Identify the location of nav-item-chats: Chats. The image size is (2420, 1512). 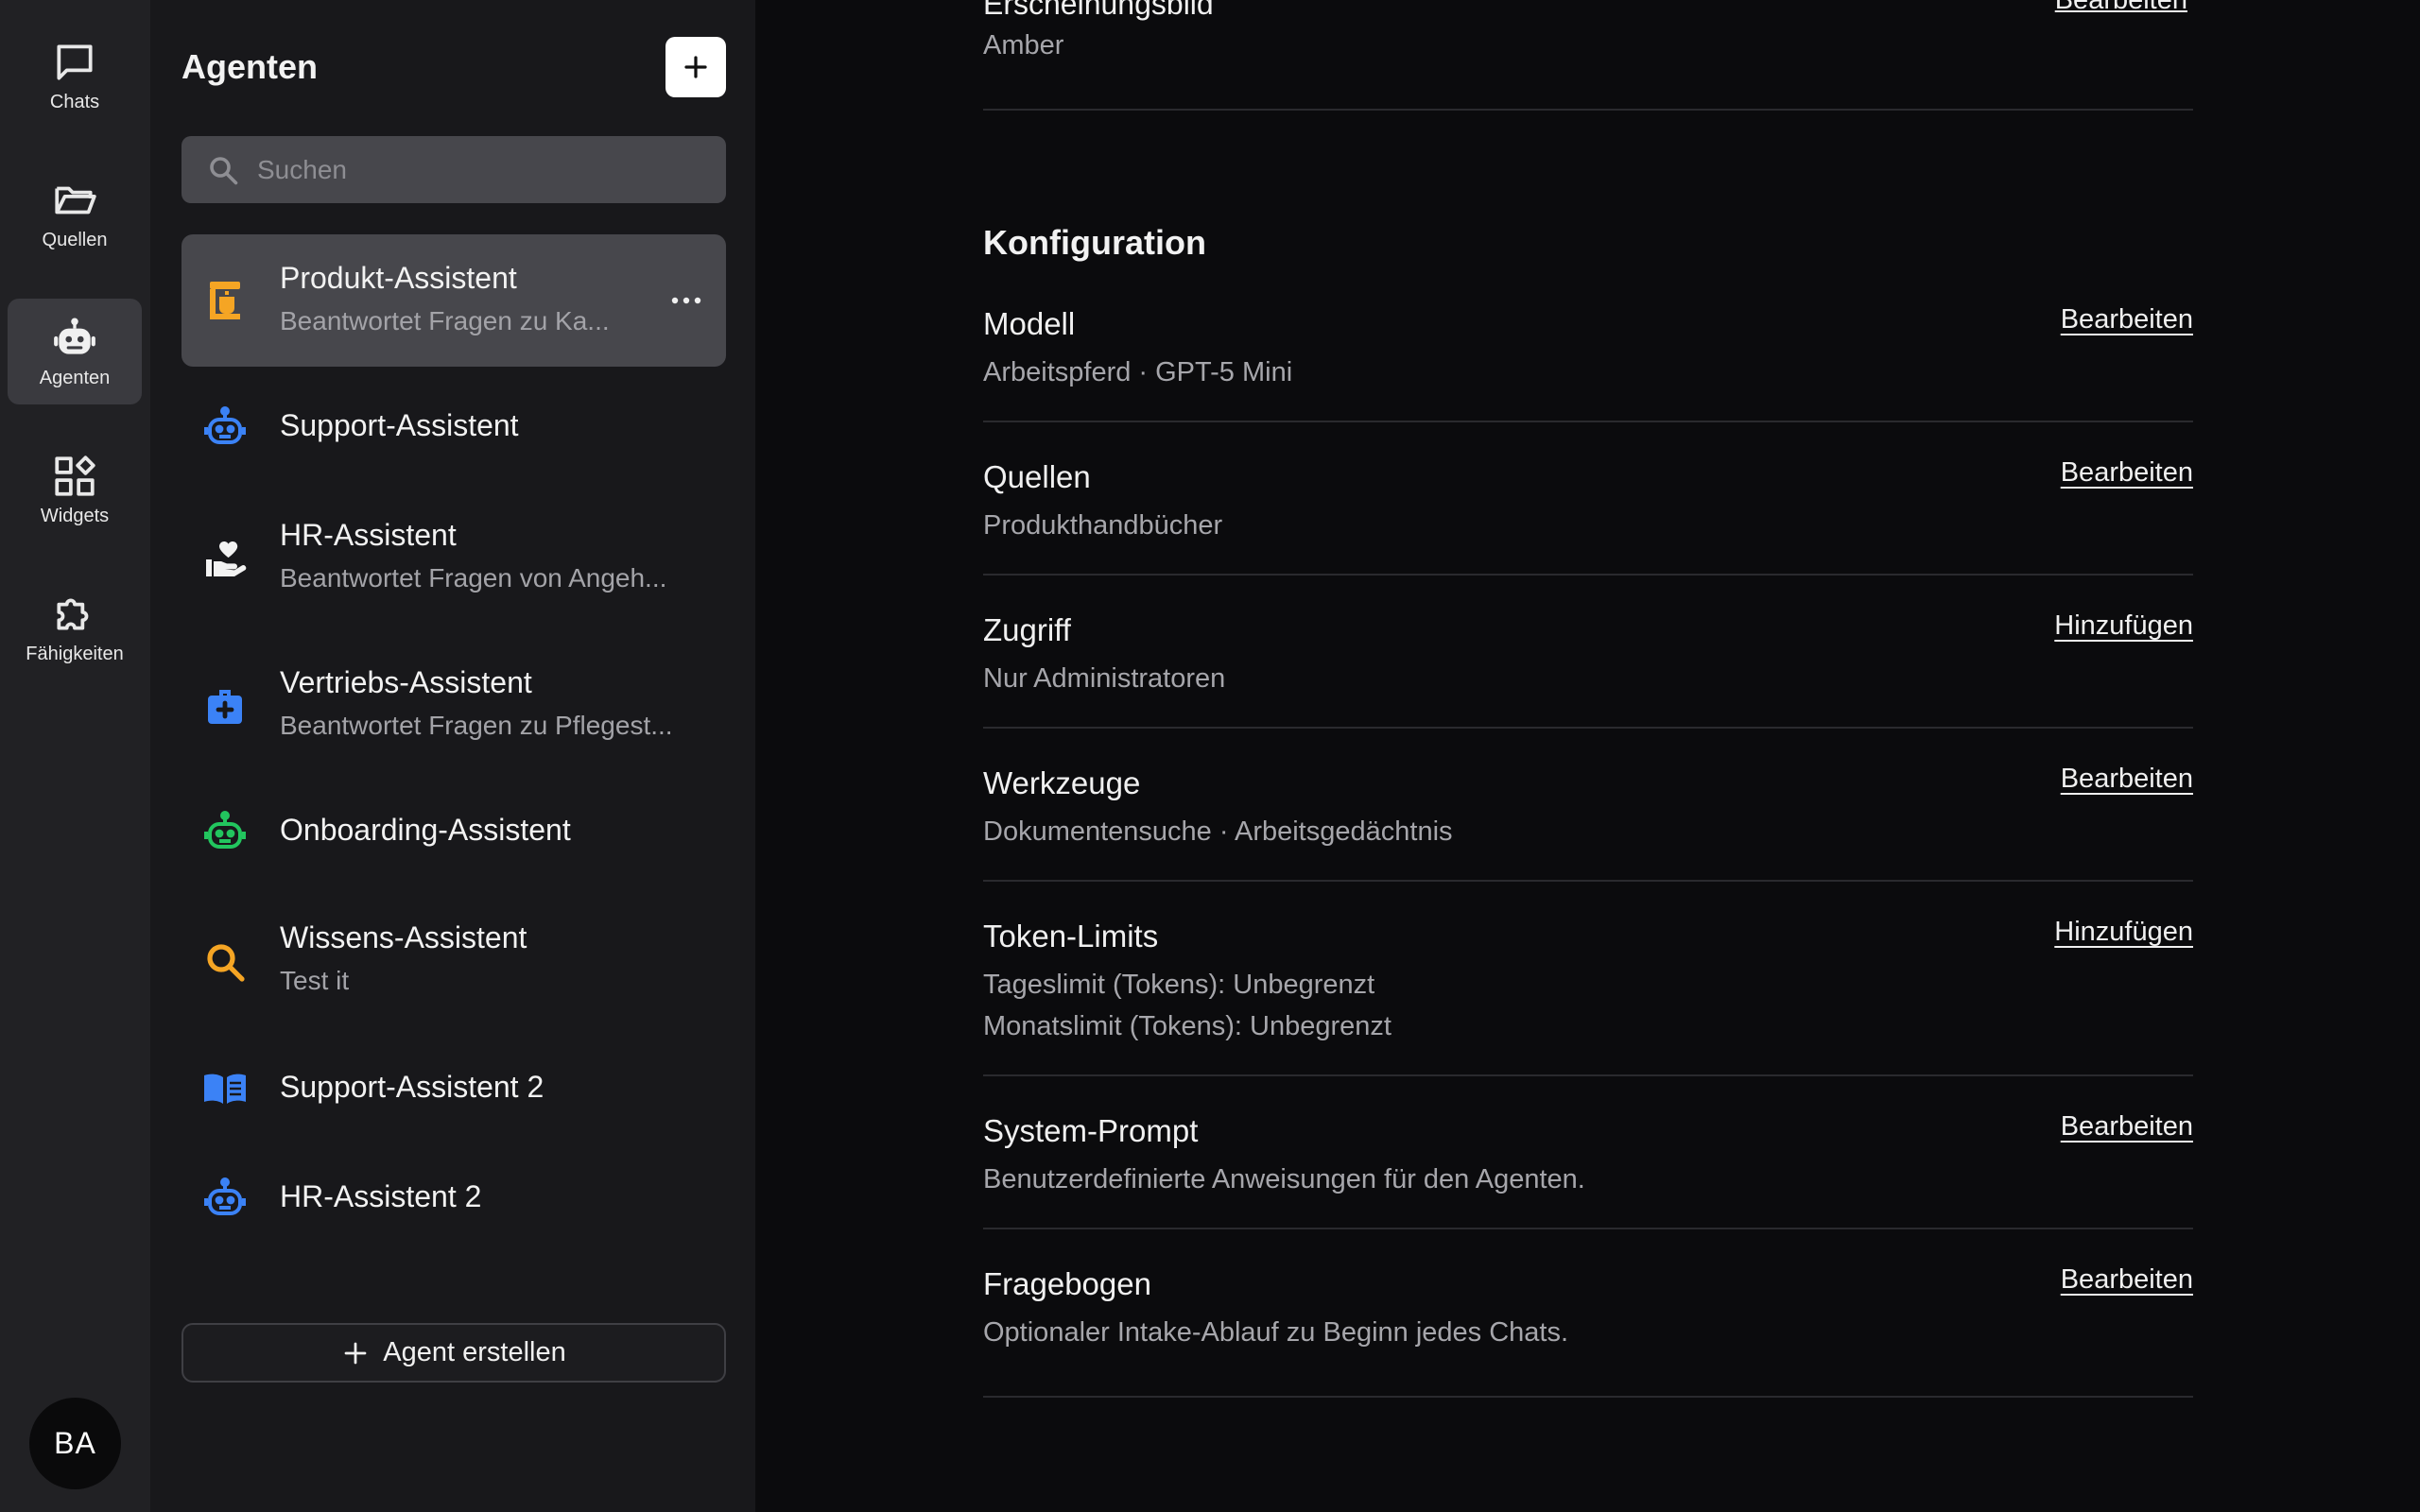
(75, 76).